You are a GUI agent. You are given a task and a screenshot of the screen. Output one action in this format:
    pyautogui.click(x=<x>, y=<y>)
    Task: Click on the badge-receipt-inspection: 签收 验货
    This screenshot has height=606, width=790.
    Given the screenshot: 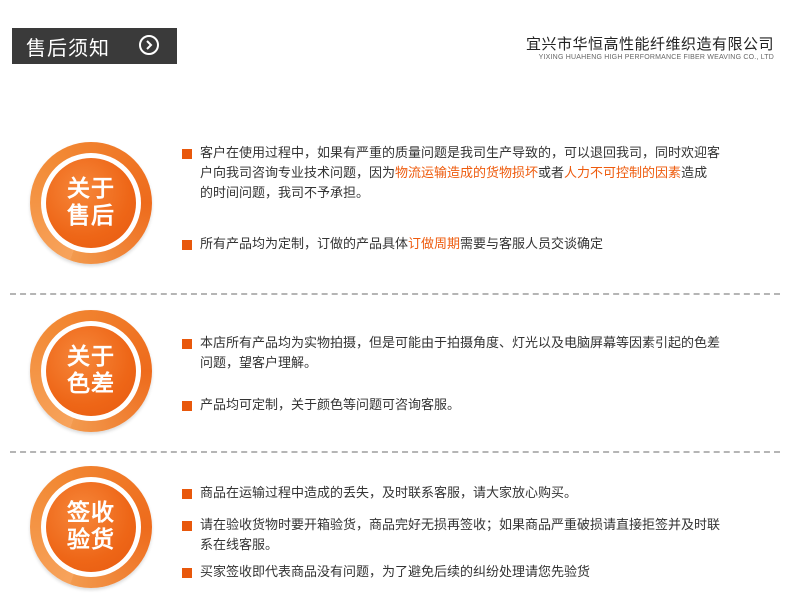 What is the action you would take?
    pyautogui.click(x=91, y=527)
    